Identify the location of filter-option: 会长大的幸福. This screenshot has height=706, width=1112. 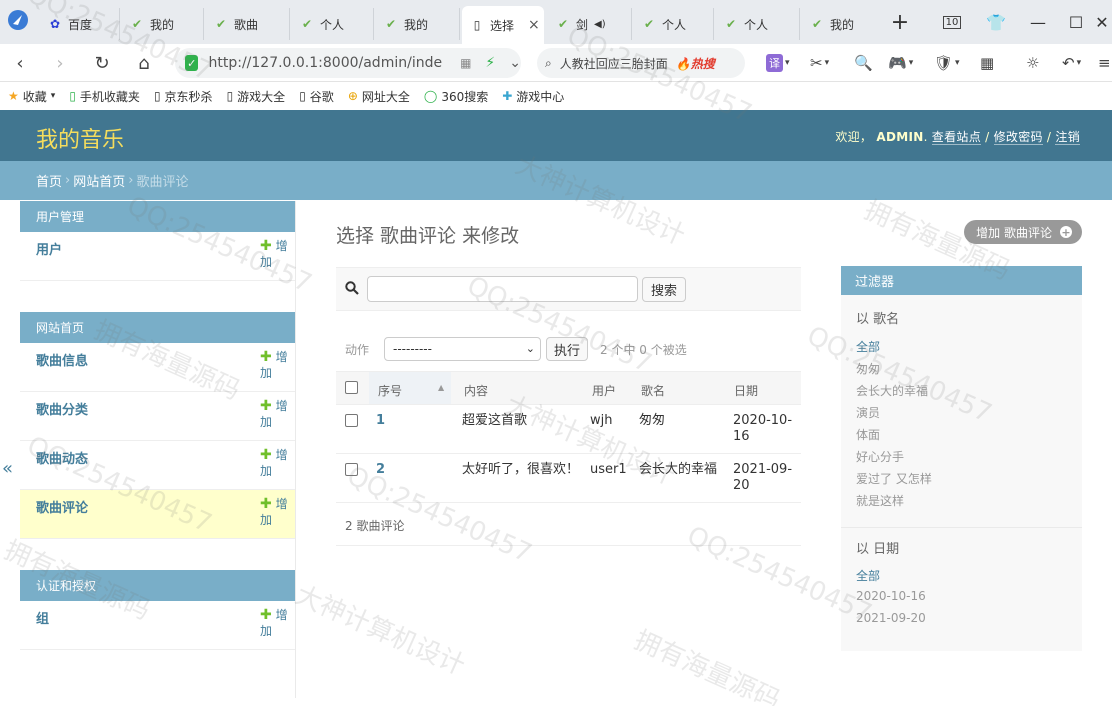
(892, 390).